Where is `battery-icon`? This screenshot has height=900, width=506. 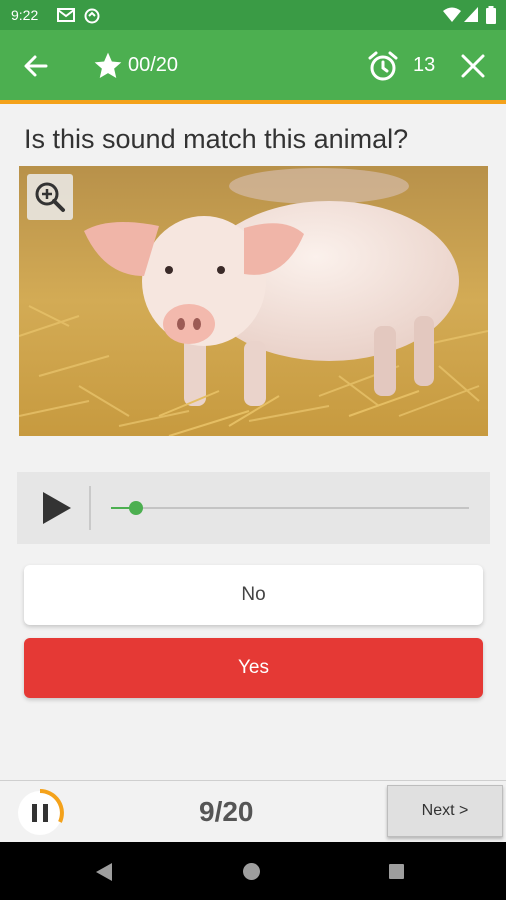 battery-icon is located at coordinates (491, 15).